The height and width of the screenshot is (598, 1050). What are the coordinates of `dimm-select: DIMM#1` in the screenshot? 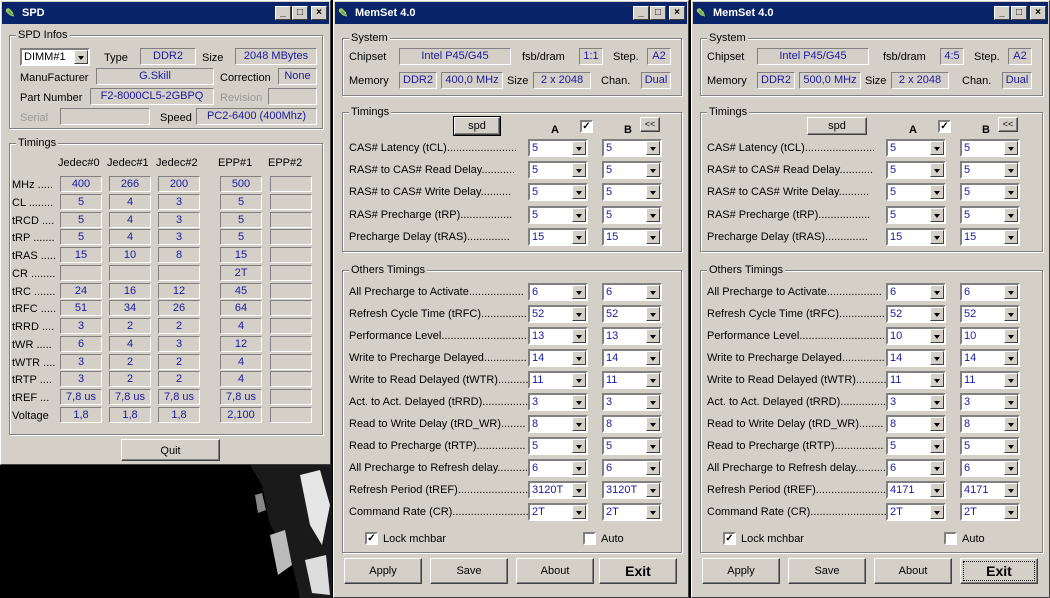 It's located at (55, 57).